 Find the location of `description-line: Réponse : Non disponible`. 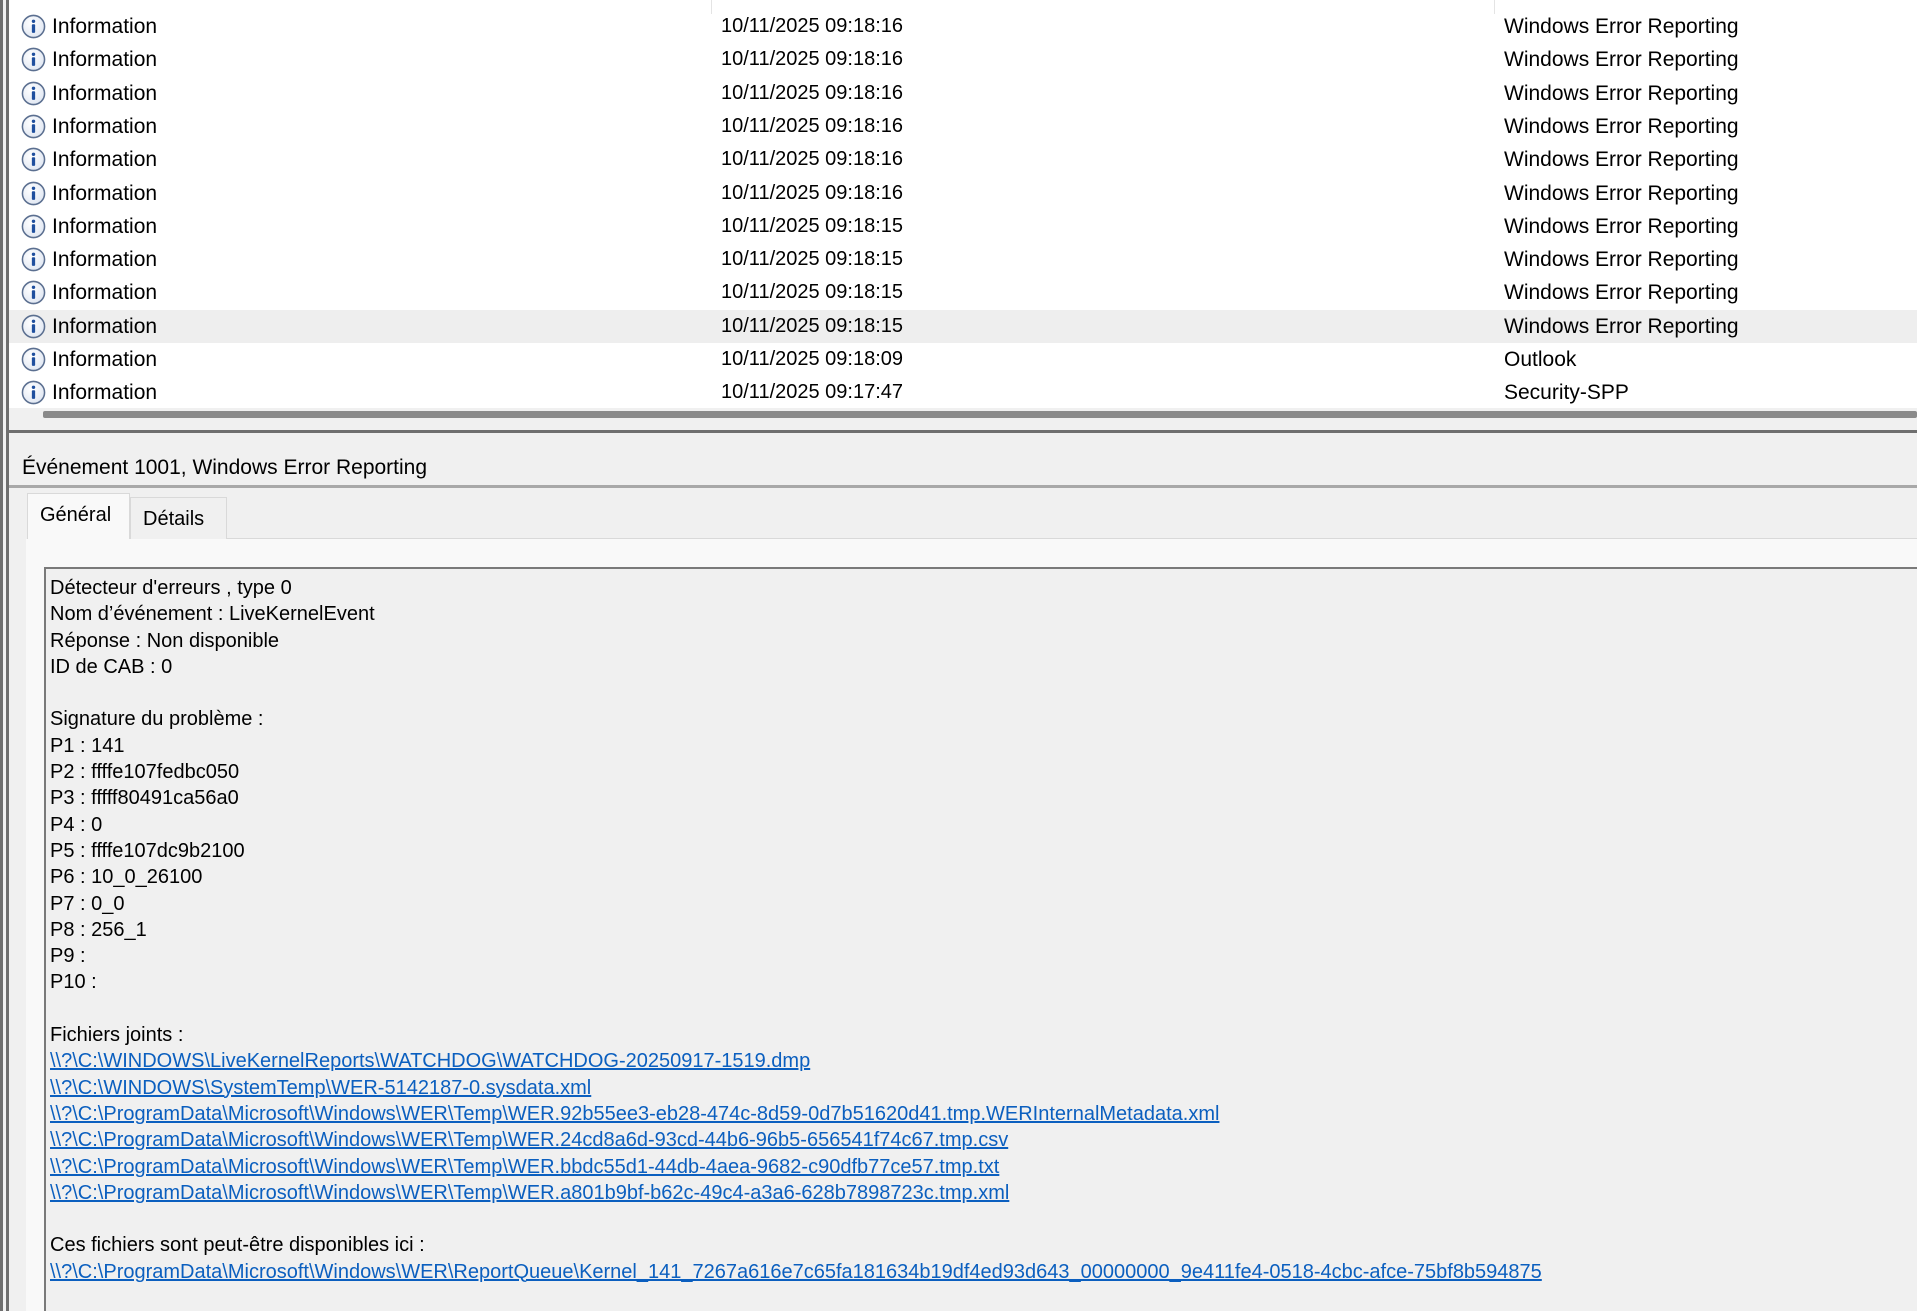

description-line: Réponse : Non disponible is located at coordinates (165, 640).